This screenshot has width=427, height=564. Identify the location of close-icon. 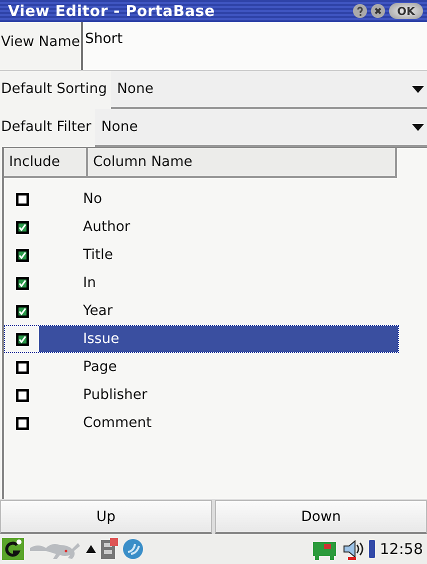
(378, 11).